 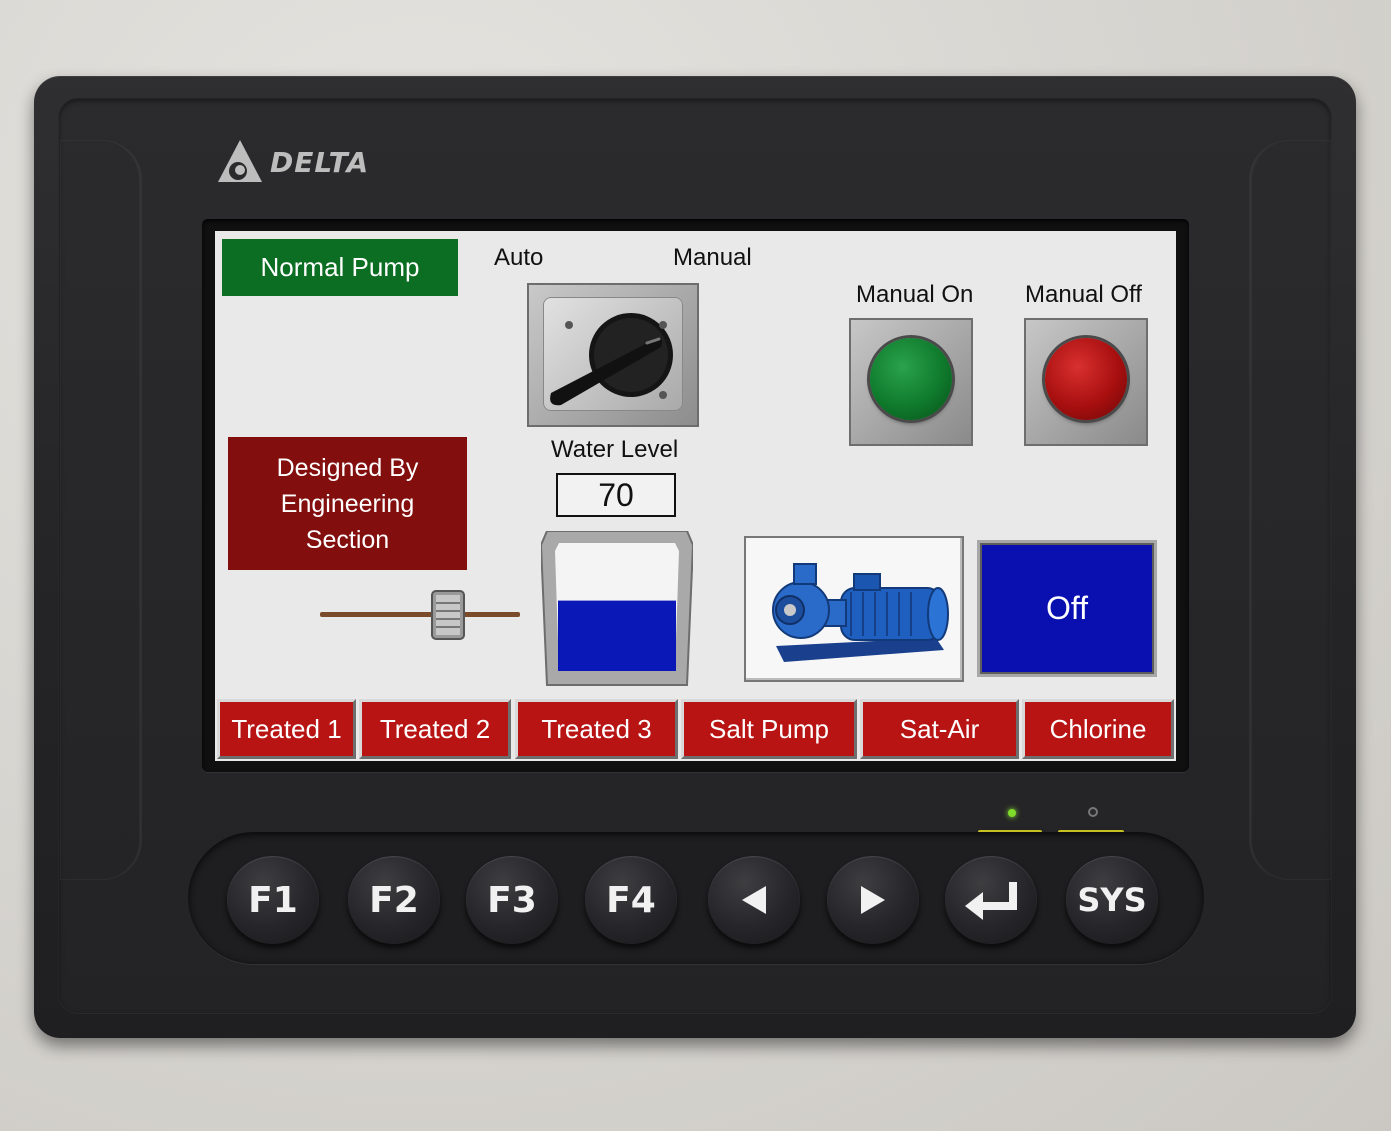 I want to click on auto-manual-selector-switch, so click(x=613, y=355).